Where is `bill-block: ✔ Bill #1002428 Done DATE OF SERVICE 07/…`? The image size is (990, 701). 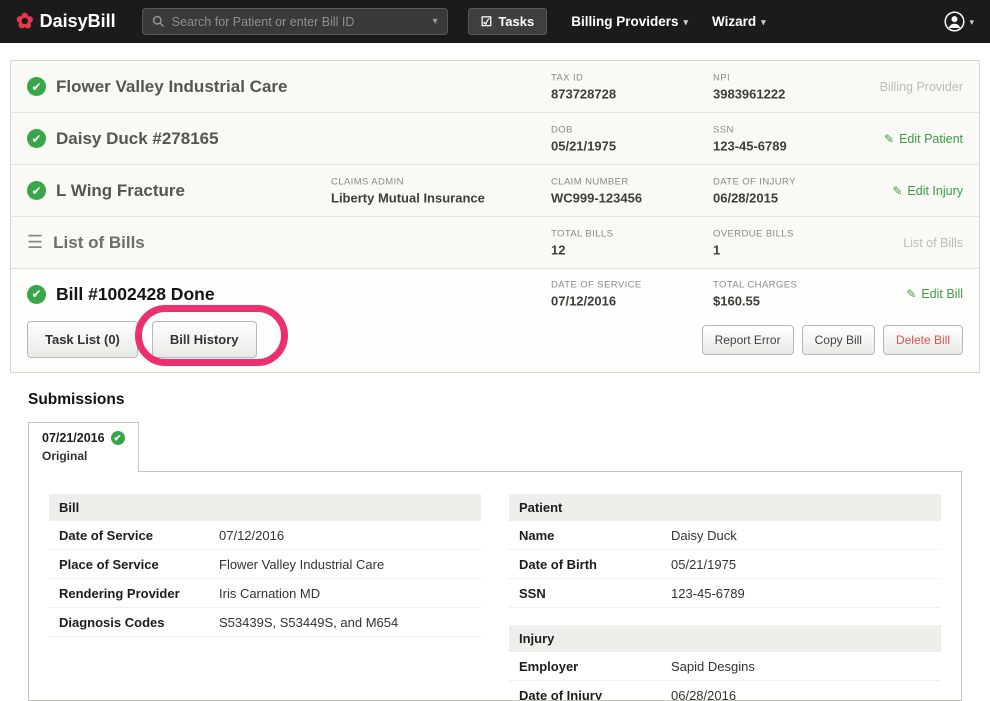
bill-block: ✔ Bill #1002428 Done DATE OF SERVICE 07/… is located at coordinates (495, 320).